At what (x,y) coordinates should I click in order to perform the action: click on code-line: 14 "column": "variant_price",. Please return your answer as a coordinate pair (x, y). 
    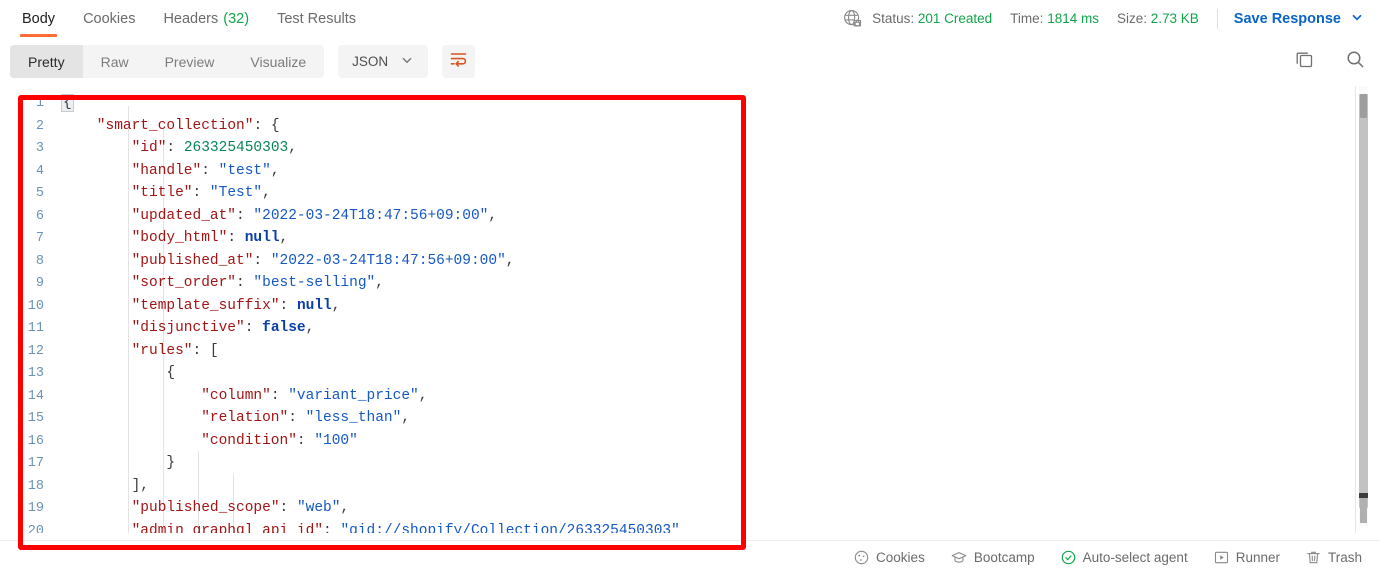
    Looking at the image, I should click on (681, 396).